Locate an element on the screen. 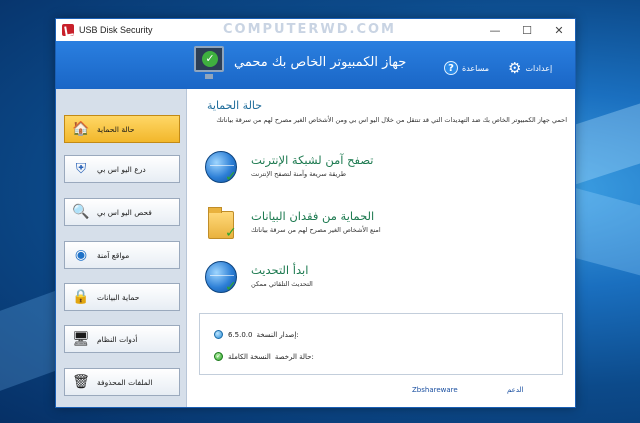  title-bar: USB Disk Security COMPUTERWD.COM — ☐ ✕ is located at coordinates (315, 30).